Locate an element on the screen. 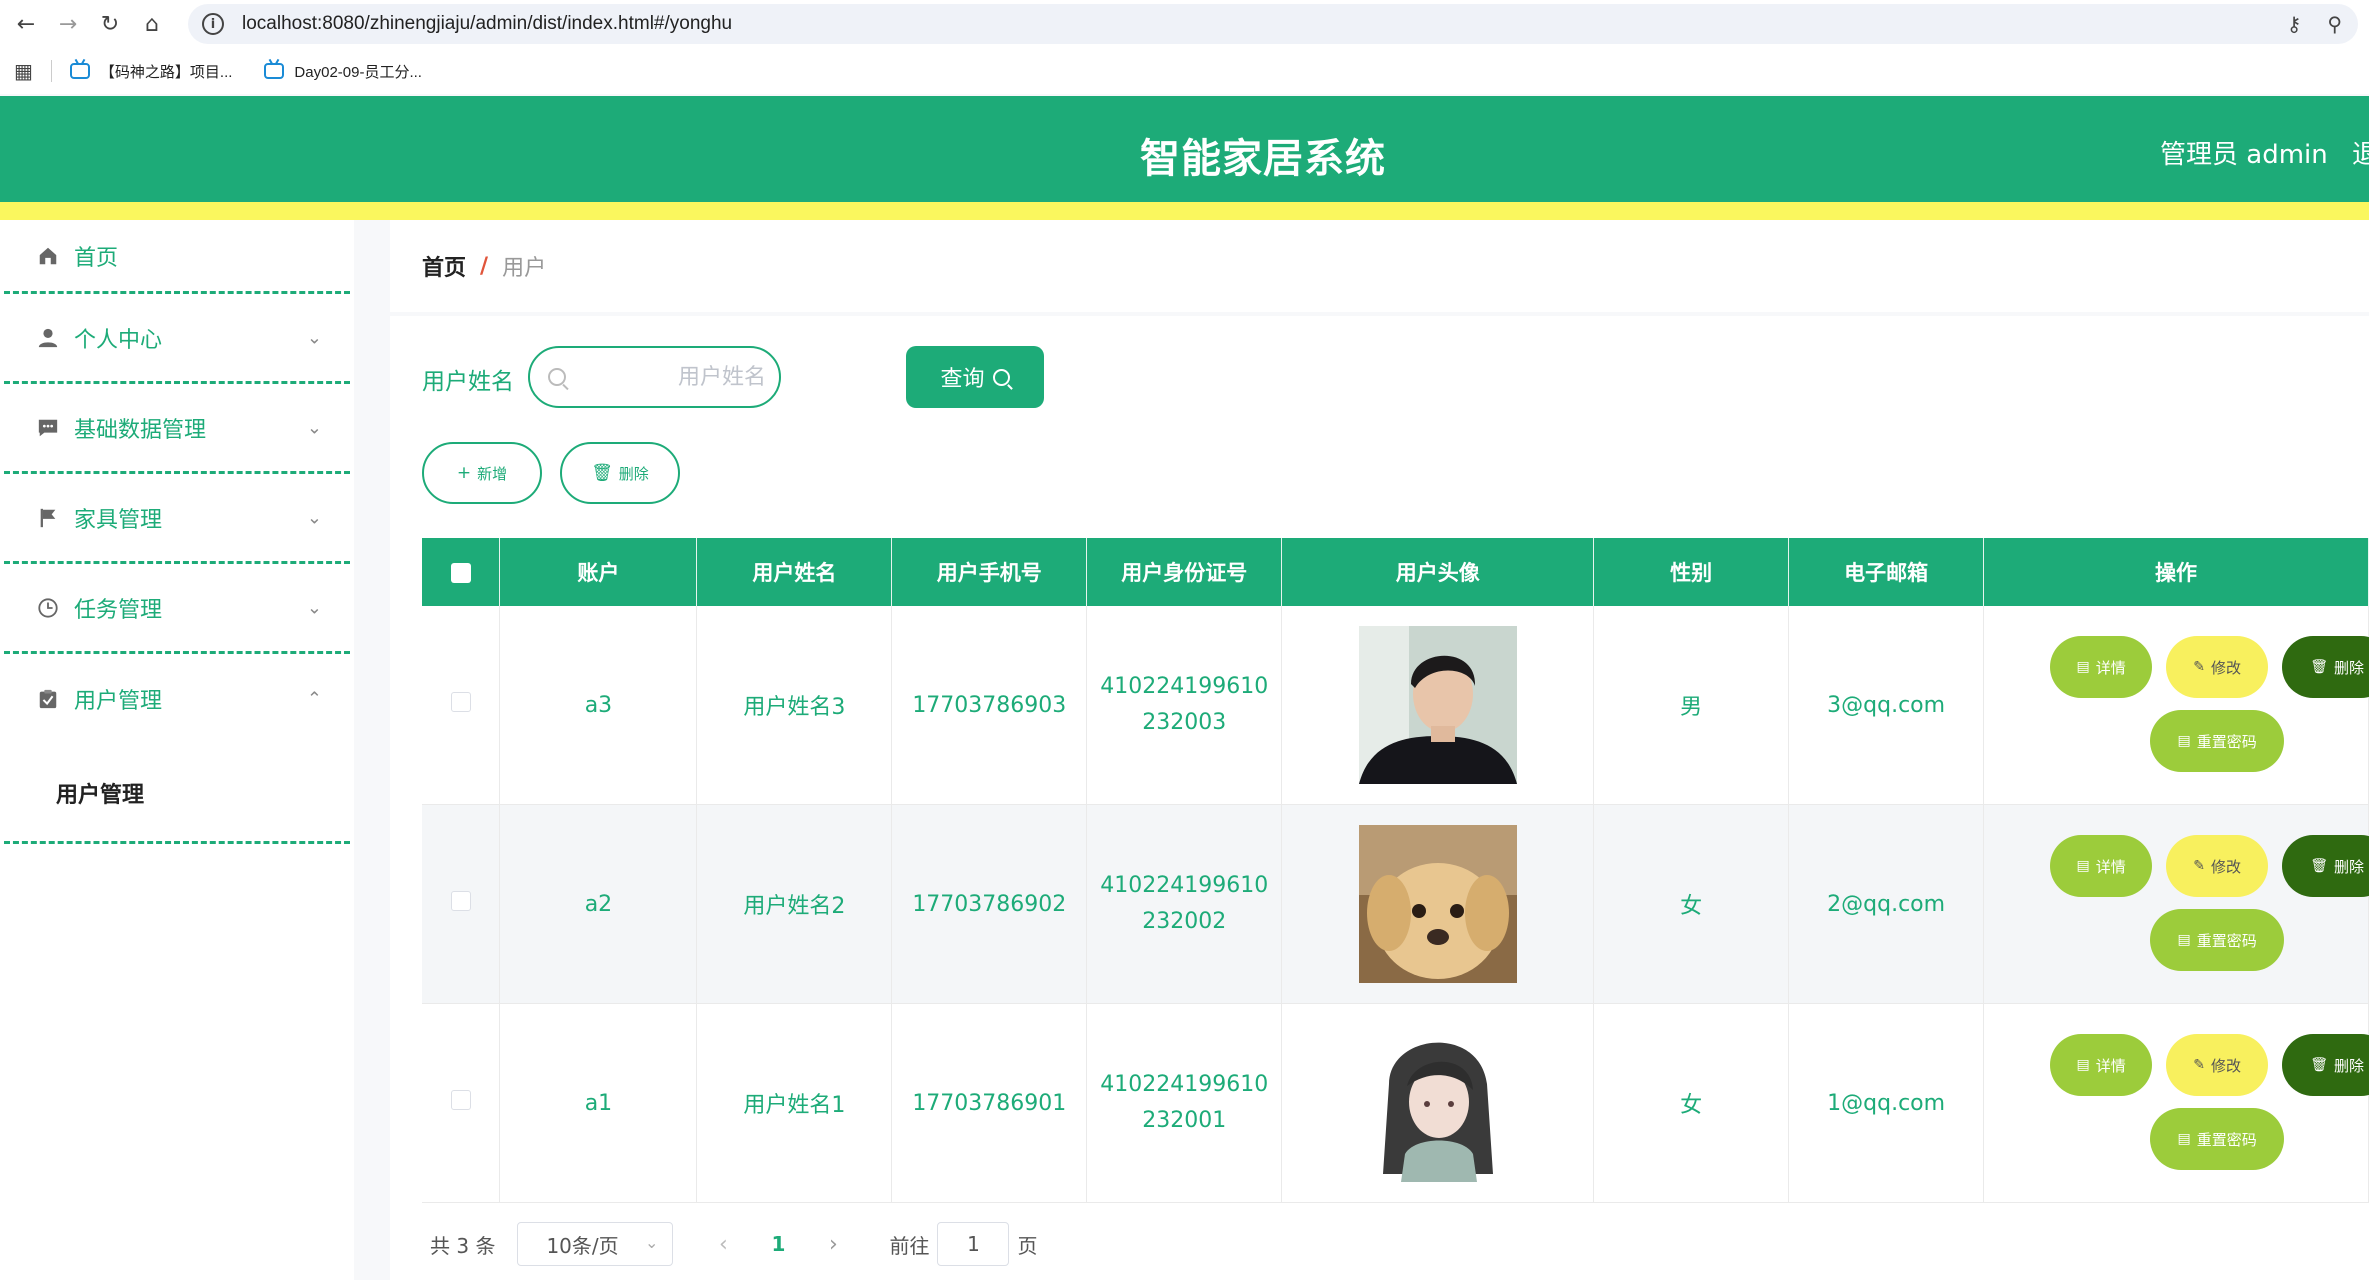  sidebar-item-users: 用户管理 ⌃ is located at coordinates (177, 699).